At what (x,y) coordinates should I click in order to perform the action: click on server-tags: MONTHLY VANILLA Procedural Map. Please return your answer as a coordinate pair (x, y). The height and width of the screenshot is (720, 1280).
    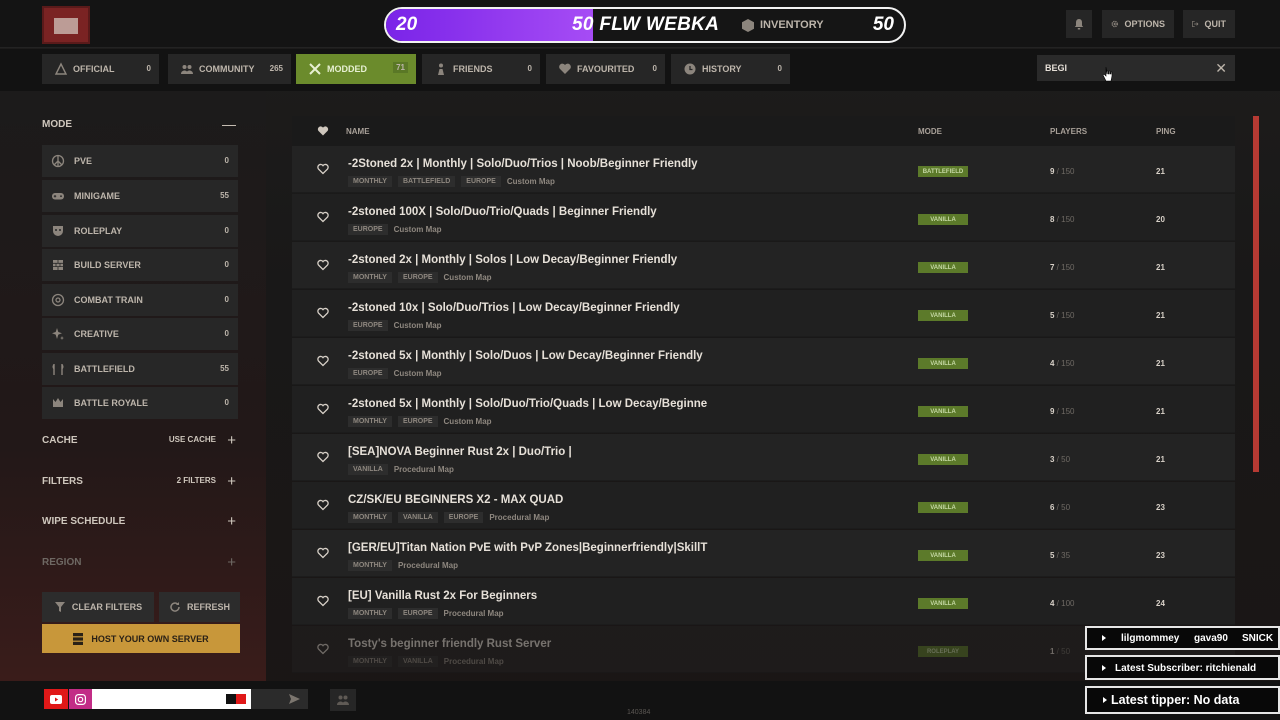
    Looking at the image, I should click on (426, 661).